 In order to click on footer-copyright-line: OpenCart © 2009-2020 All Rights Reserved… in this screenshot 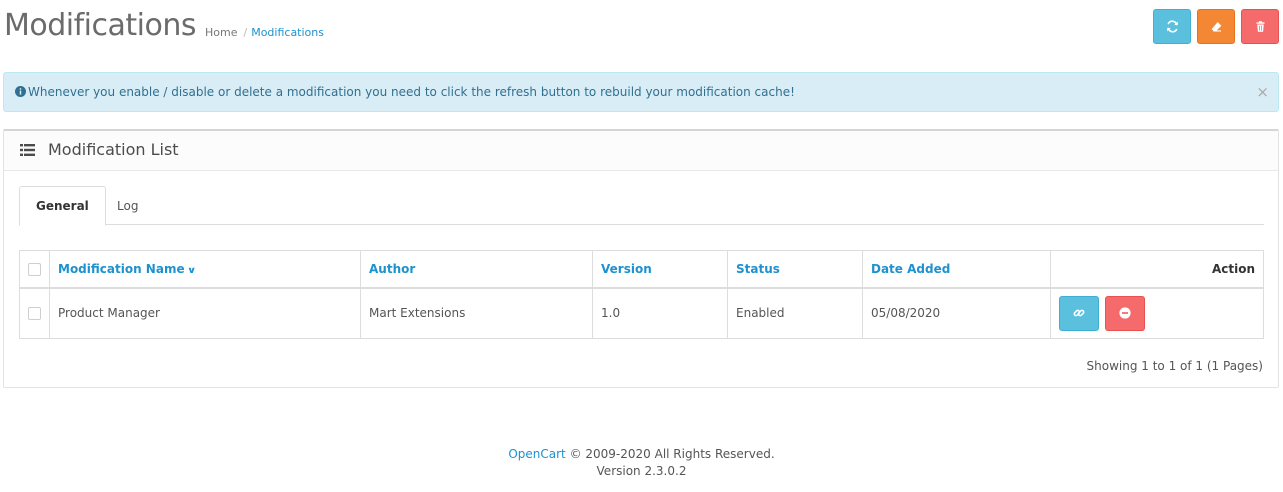, I will do `click(641, 454)`.